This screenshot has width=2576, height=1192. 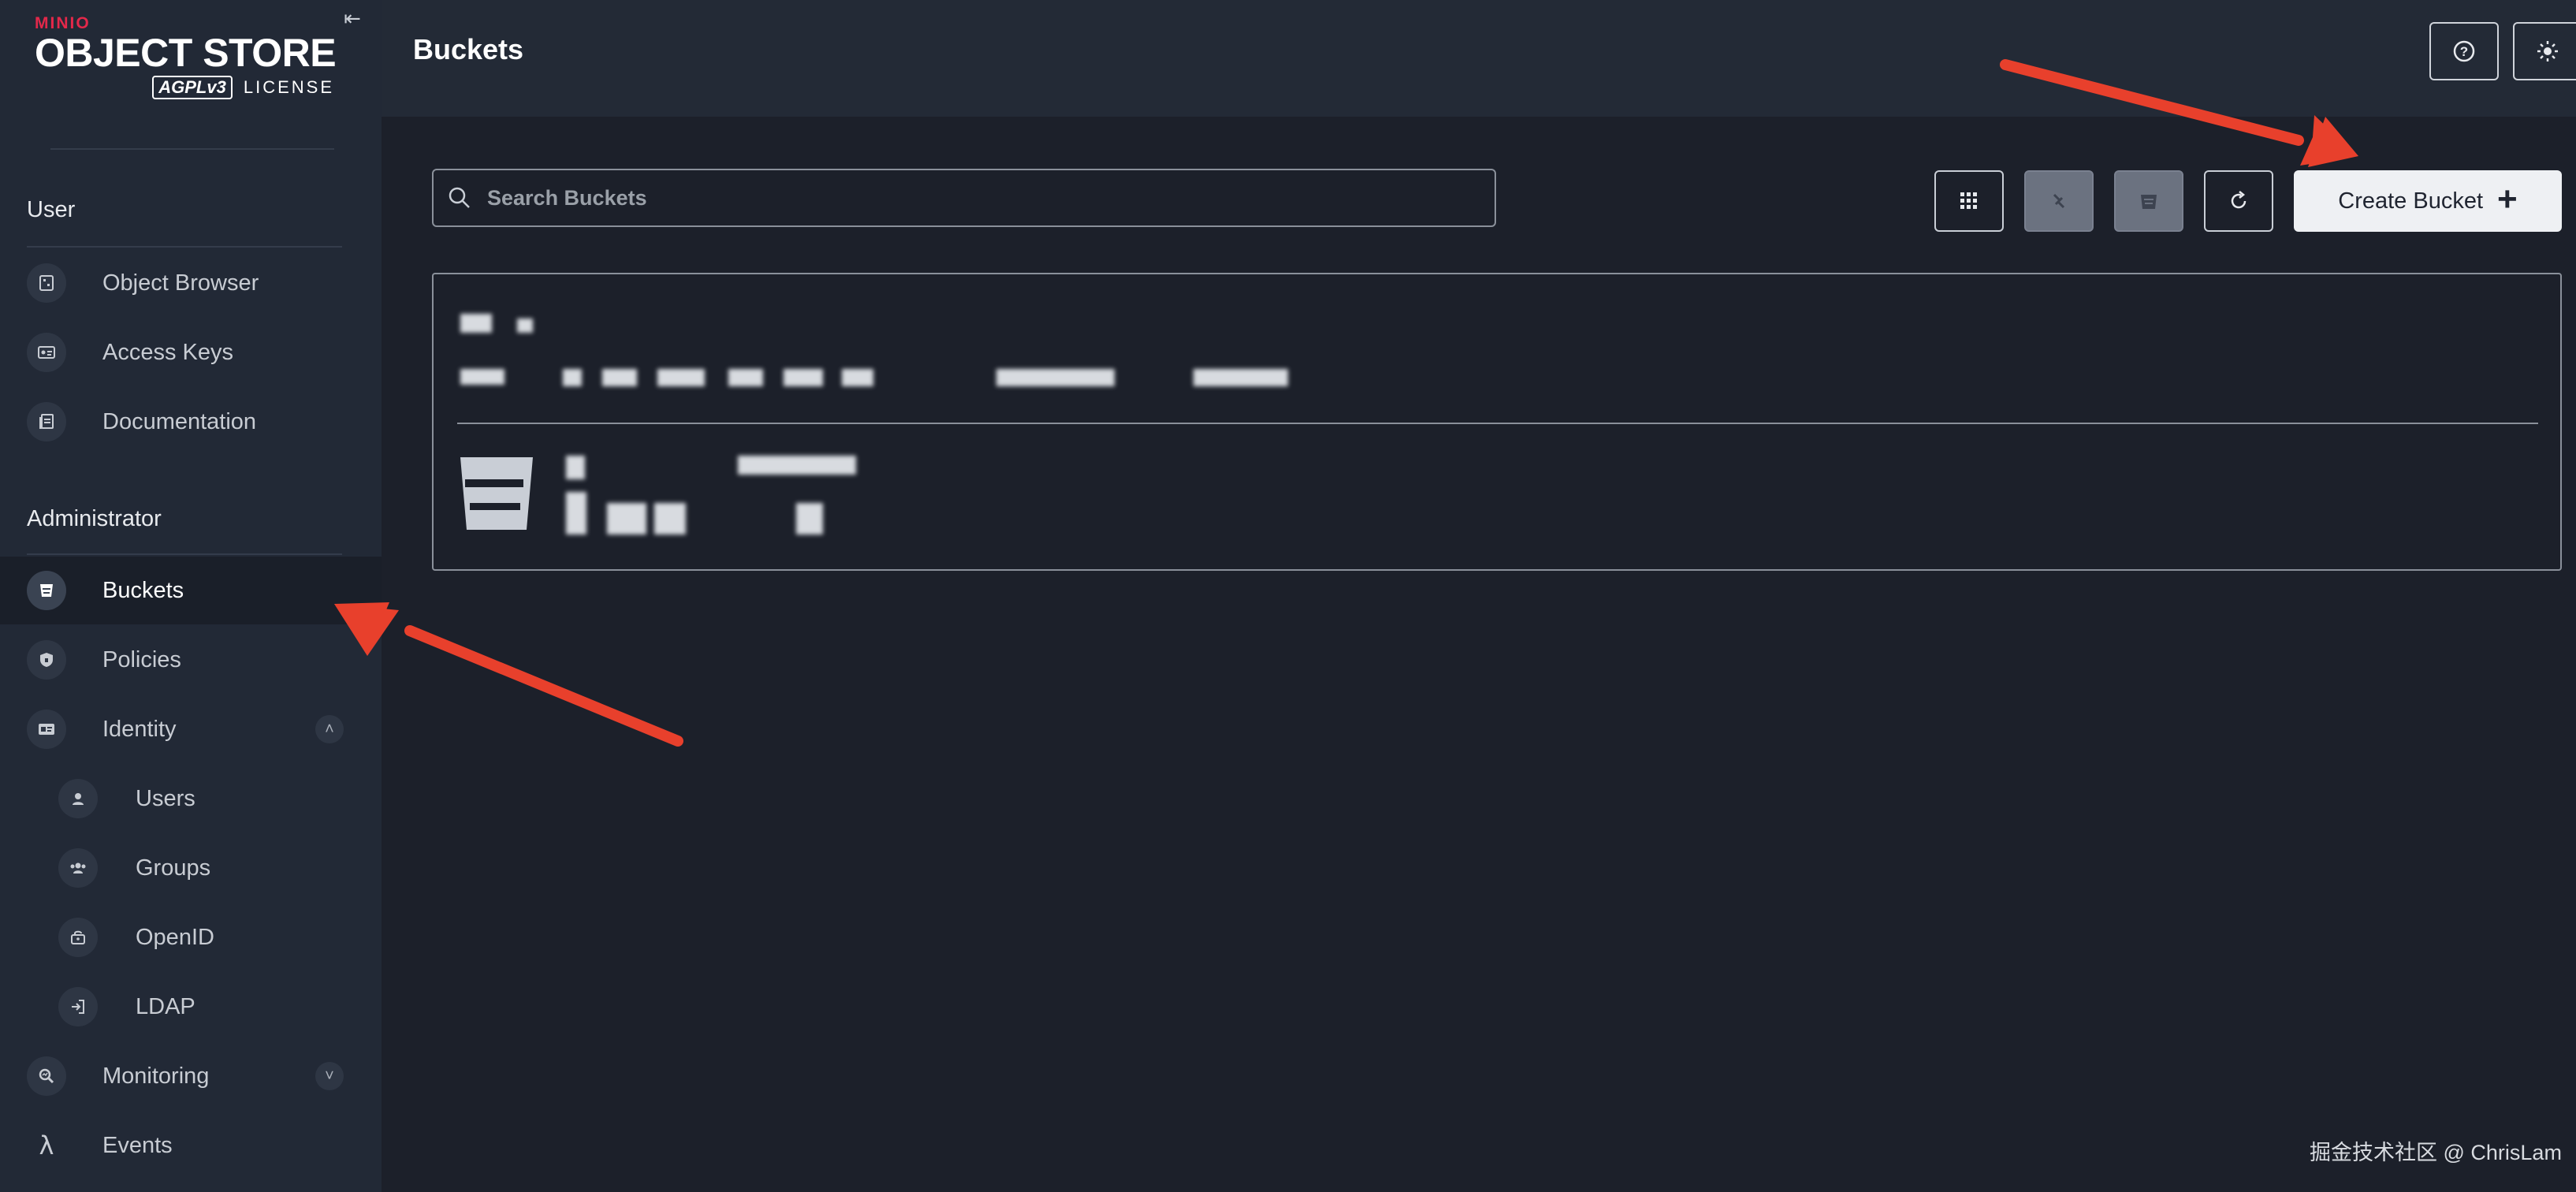 What do you see at coordinates (288, 87) in the screenshot?
I see `logo-license: LICENSE` at bounding box center [288, 87].